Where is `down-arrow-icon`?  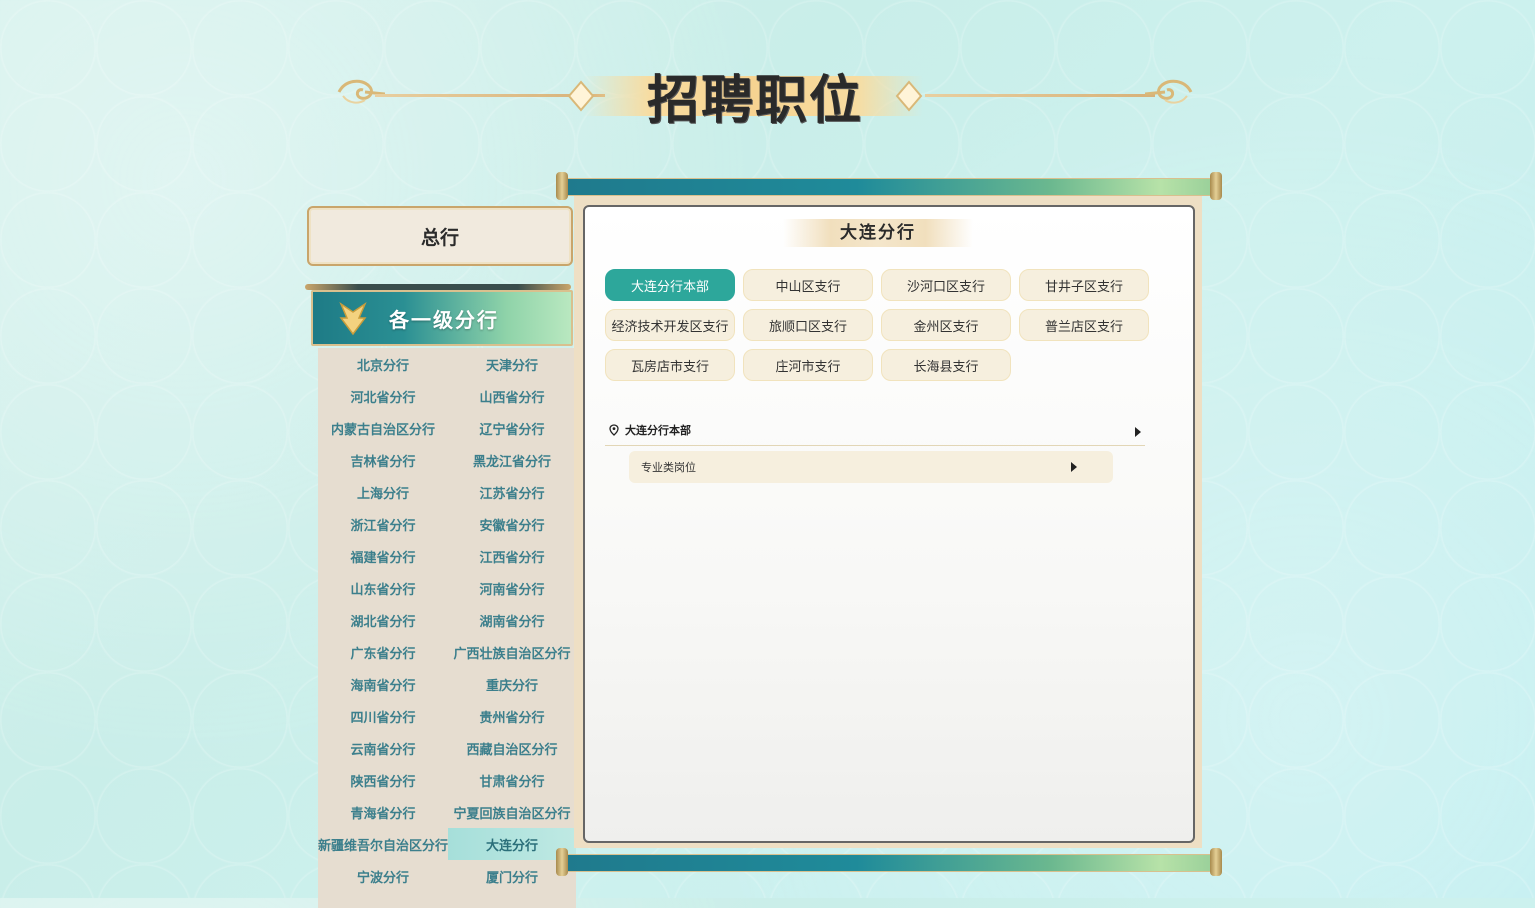 down-arrow-icon is located at coordinates (353, 318).